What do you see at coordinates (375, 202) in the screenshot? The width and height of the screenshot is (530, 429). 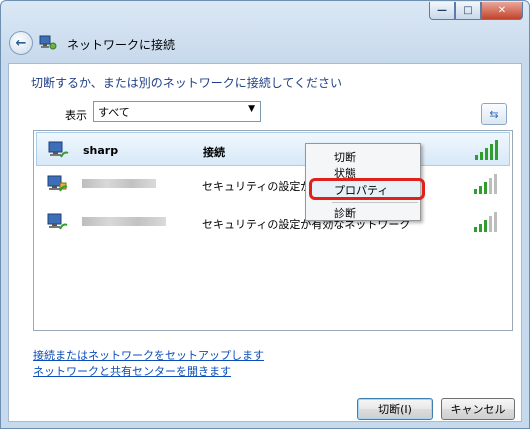 I see `menu-separator` at bounding box center [375, 202].